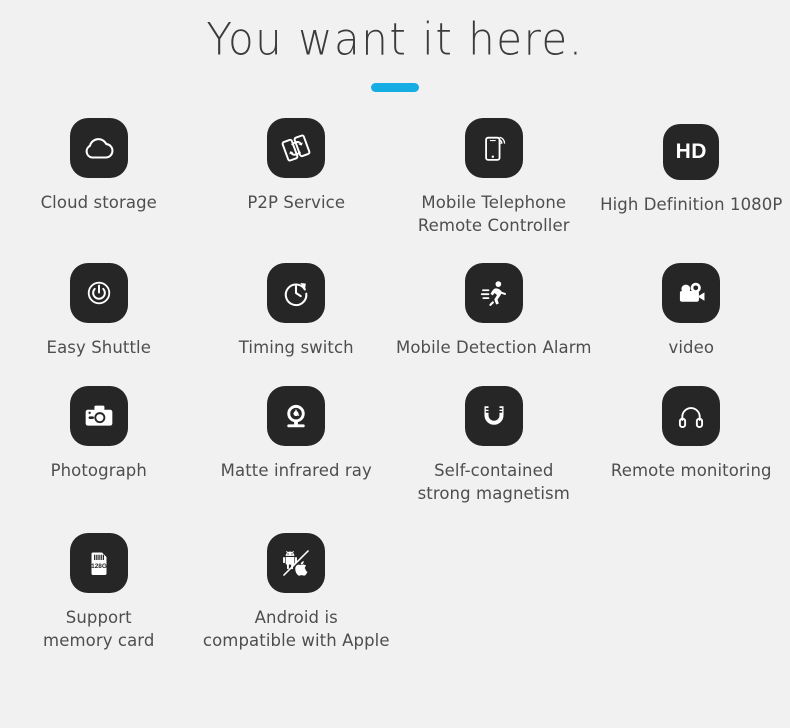 The height and width of the screenshot is (728, 790). I want to click on feature-label: video, so click(691, 347).